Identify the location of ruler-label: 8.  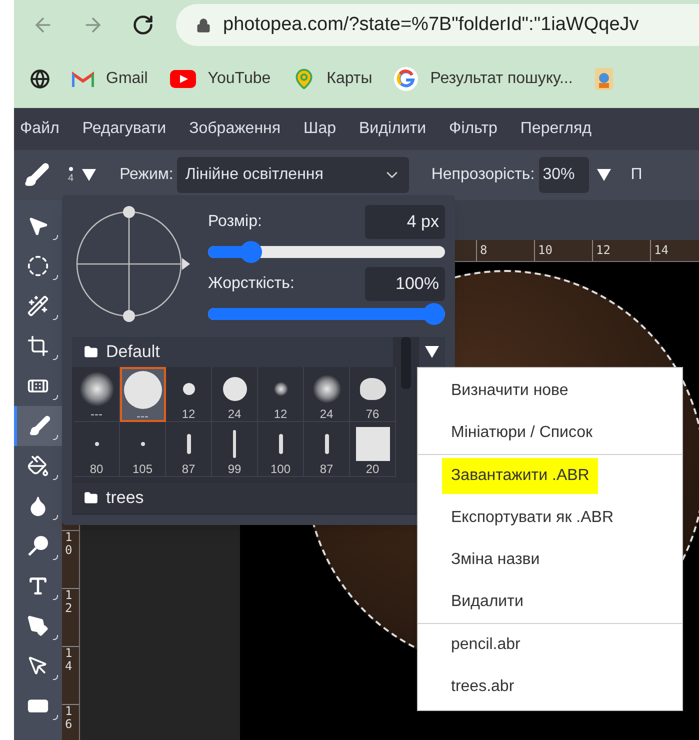
(484, 250).